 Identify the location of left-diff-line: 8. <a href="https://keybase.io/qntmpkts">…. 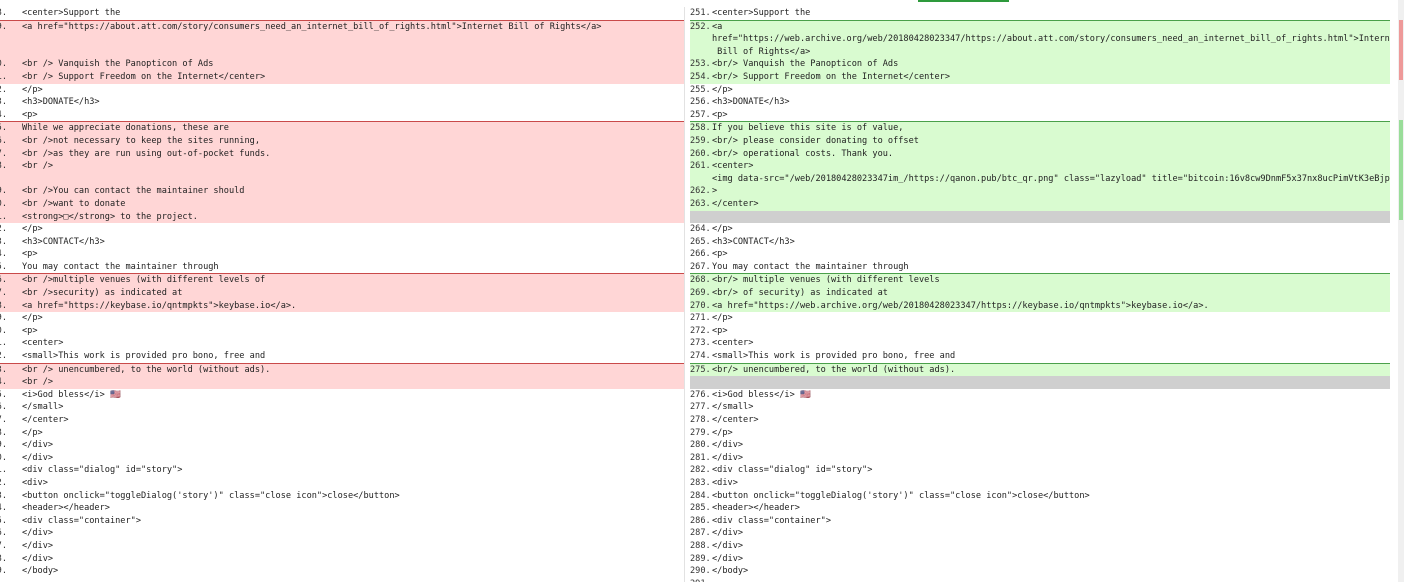
(342, 306).